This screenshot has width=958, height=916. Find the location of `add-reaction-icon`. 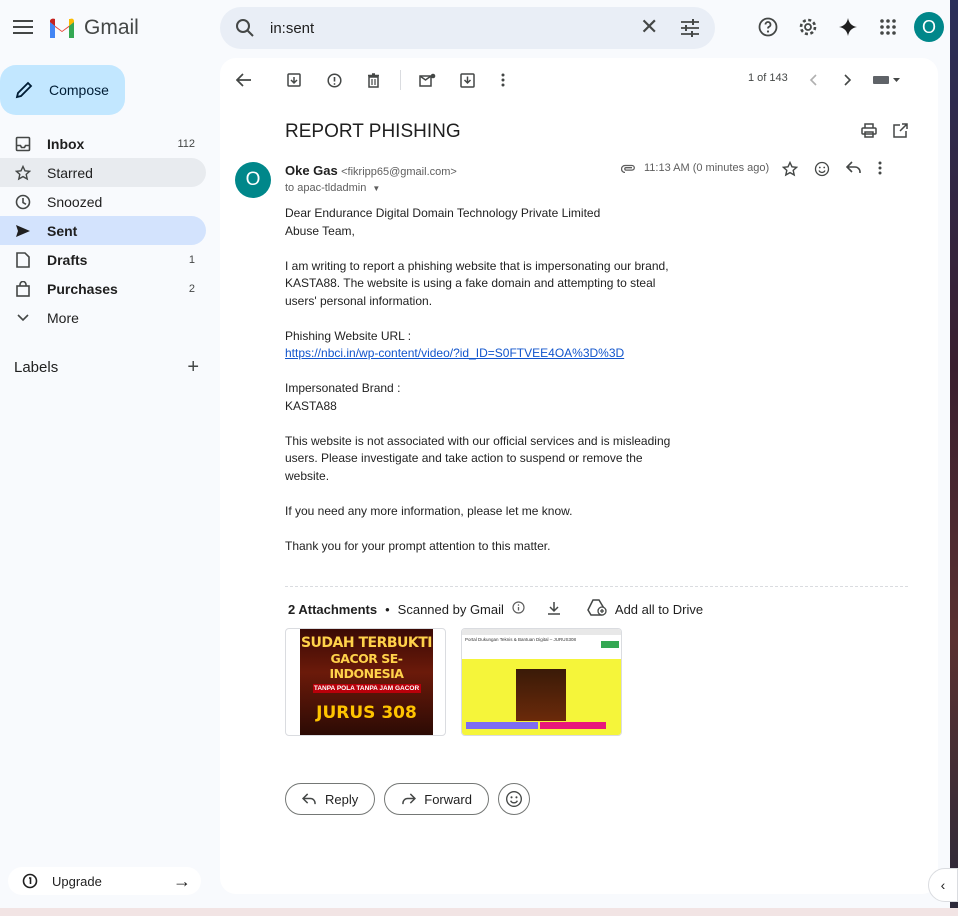

add-reaction-icon is located at coordinates (822, 171).